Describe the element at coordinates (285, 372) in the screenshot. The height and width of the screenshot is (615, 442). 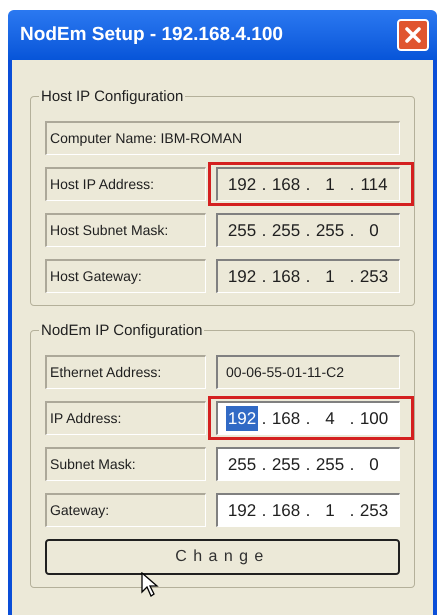
I see `ethernet-address-text: 00-06-55-01-11-C2` at that location.